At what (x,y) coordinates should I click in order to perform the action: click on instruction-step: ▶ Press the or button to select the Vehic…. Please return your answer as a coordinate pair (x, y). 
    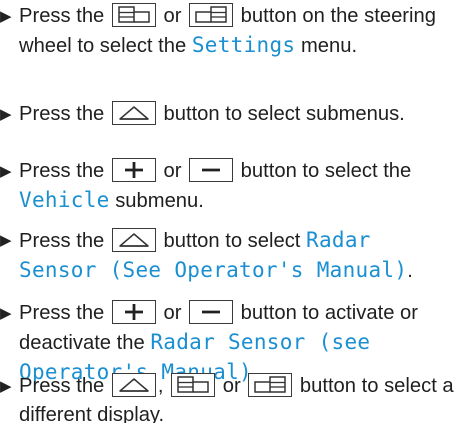
    Looking at the image, I should click on (235, 186).